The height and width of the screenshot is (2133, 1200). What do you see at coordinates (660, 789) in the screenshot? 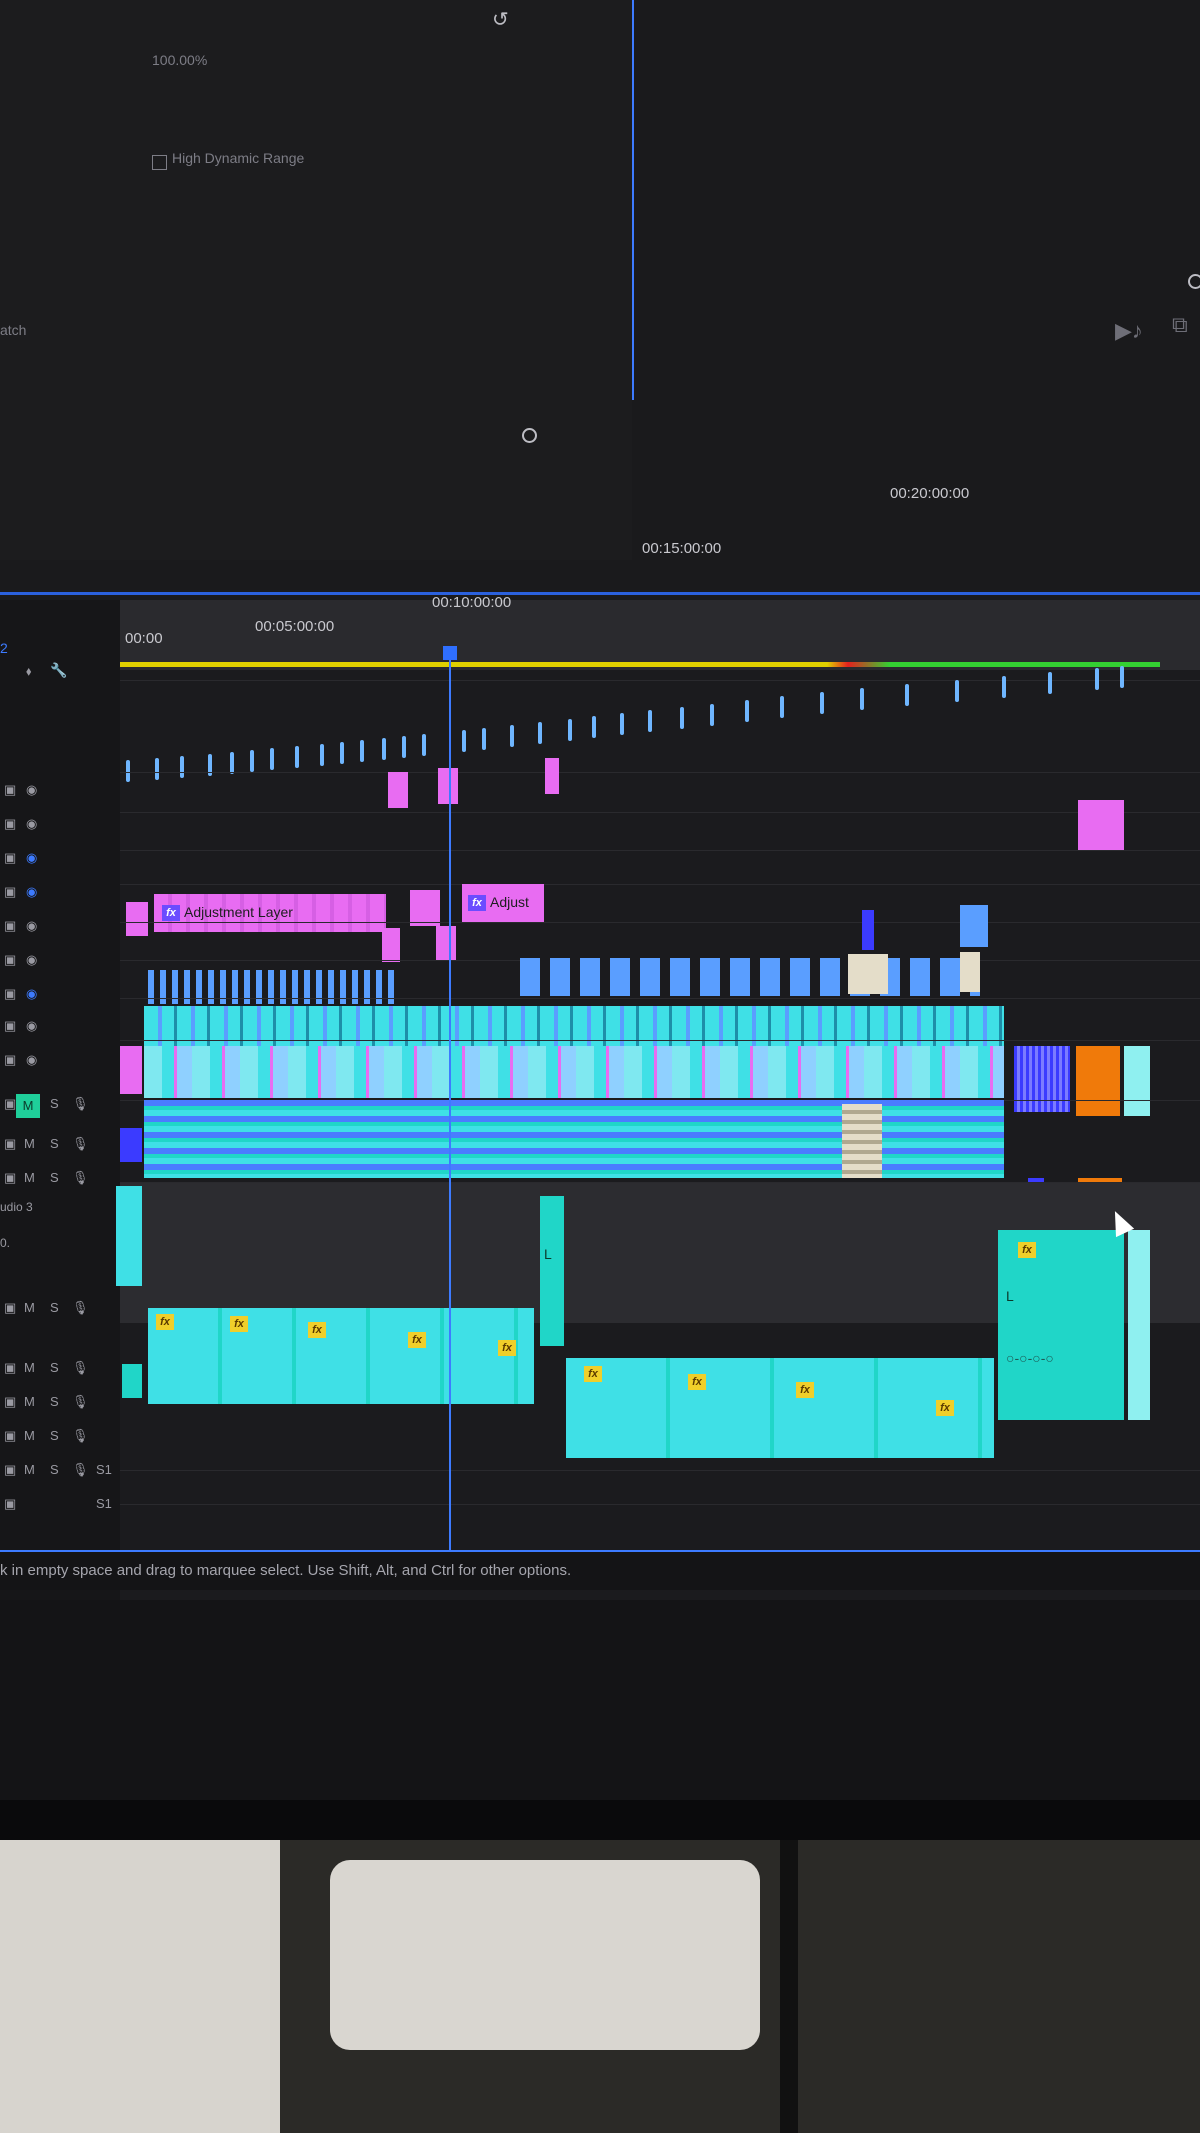
I see `video-track-v9` at bounding box center [660, 789].